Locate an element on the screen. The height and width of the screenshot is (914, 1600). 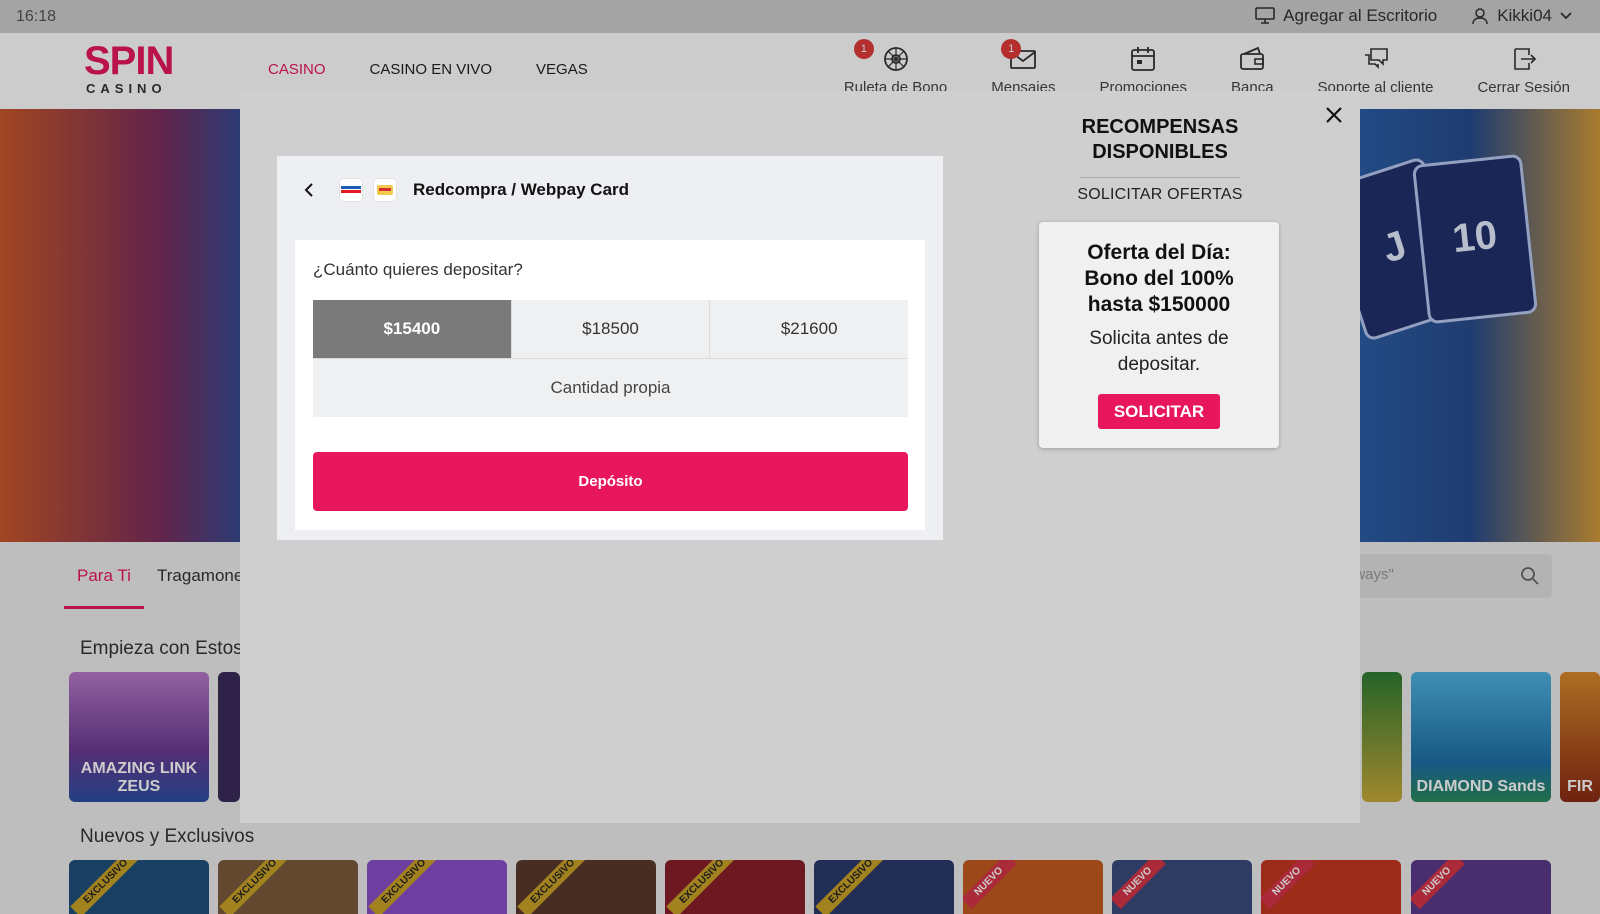
bonus-wheel-badge: 1 is located at coordinates (863, 49).